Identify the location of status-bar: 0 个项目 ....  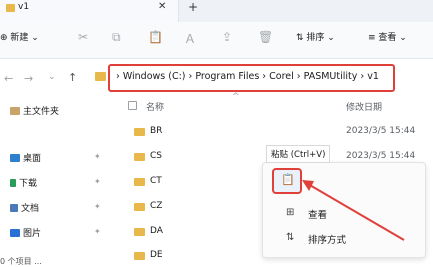
(21, 261).